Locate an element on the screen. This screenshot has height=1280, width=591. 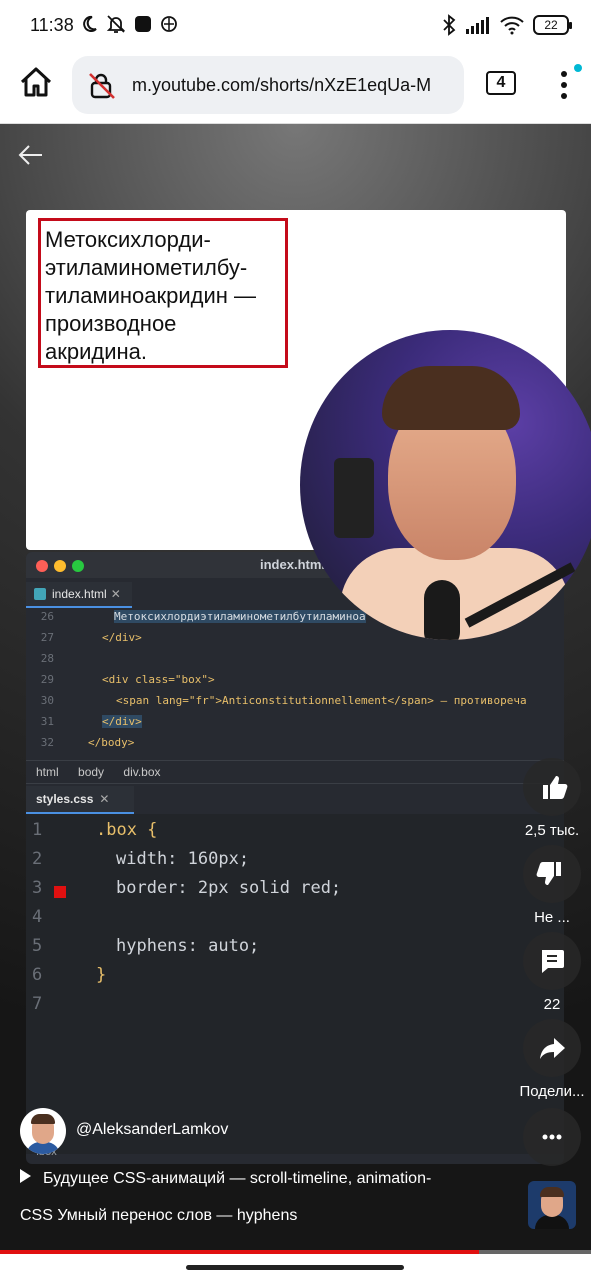
breadcrumb-item: div.box is located at coordinates (142, 772).